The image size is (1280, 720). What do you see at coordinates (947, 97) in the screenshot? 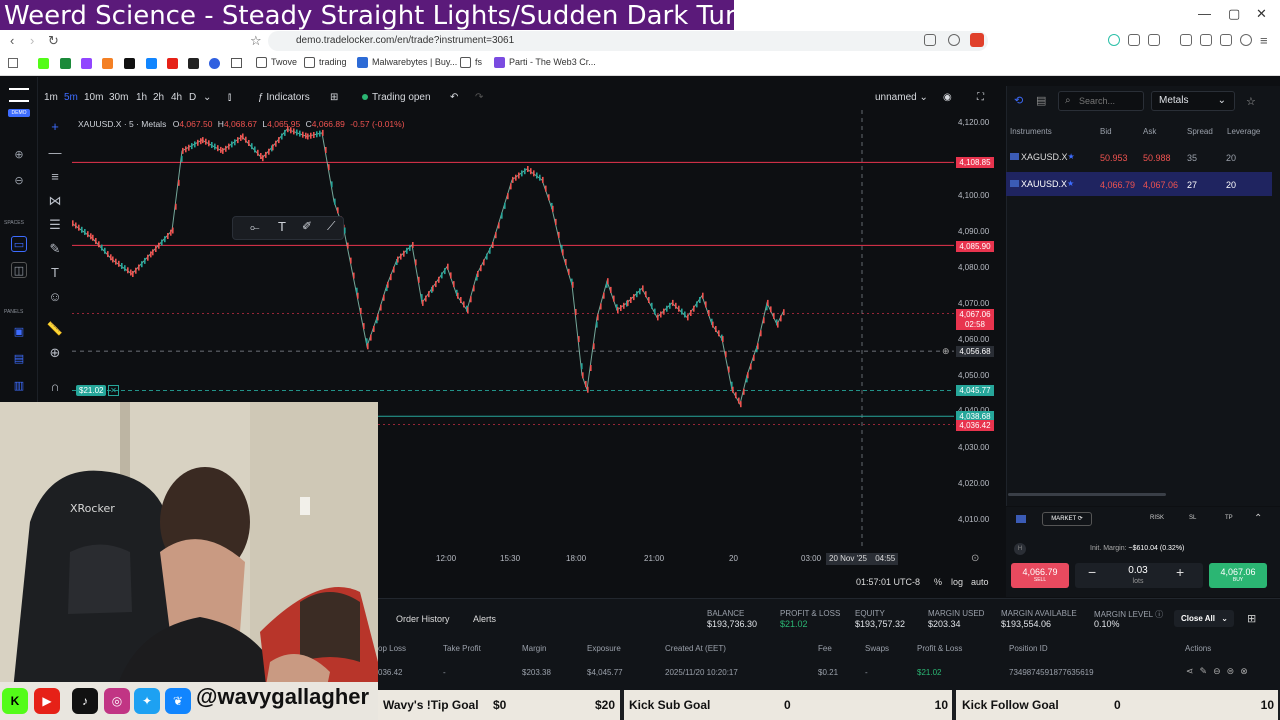
I see `screenshot-icon: ◉` at bounding box center [947, 97].